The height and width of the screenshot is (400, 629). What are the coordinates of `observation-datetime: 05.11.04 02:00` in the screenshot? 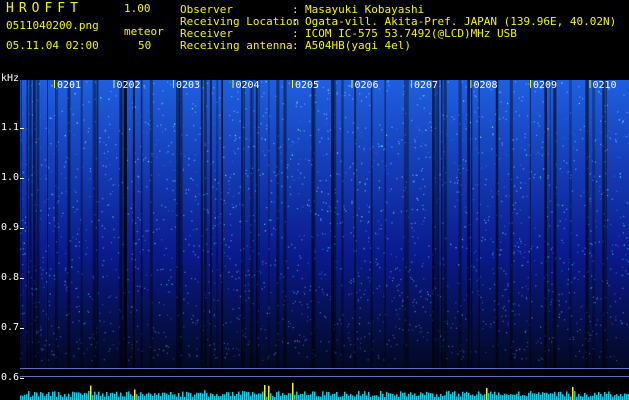 It's located at (52, 45).